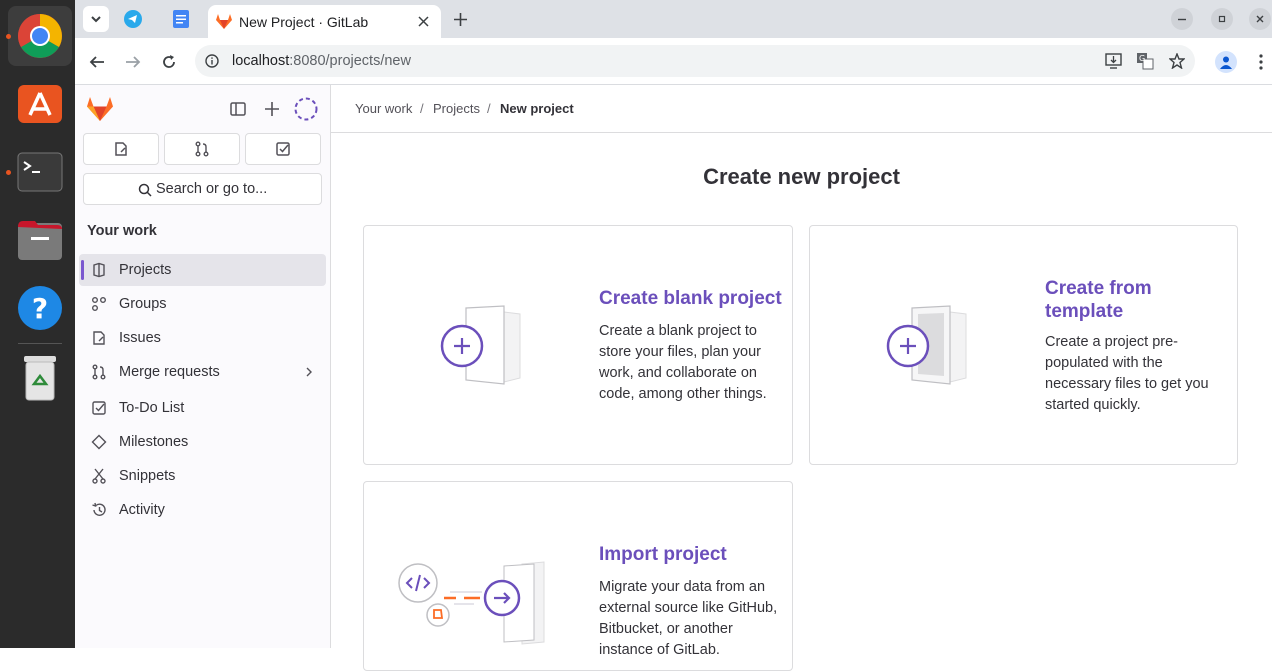 The image size is (1272, 671). I want to click on chrome-icon, so click(40, 36).